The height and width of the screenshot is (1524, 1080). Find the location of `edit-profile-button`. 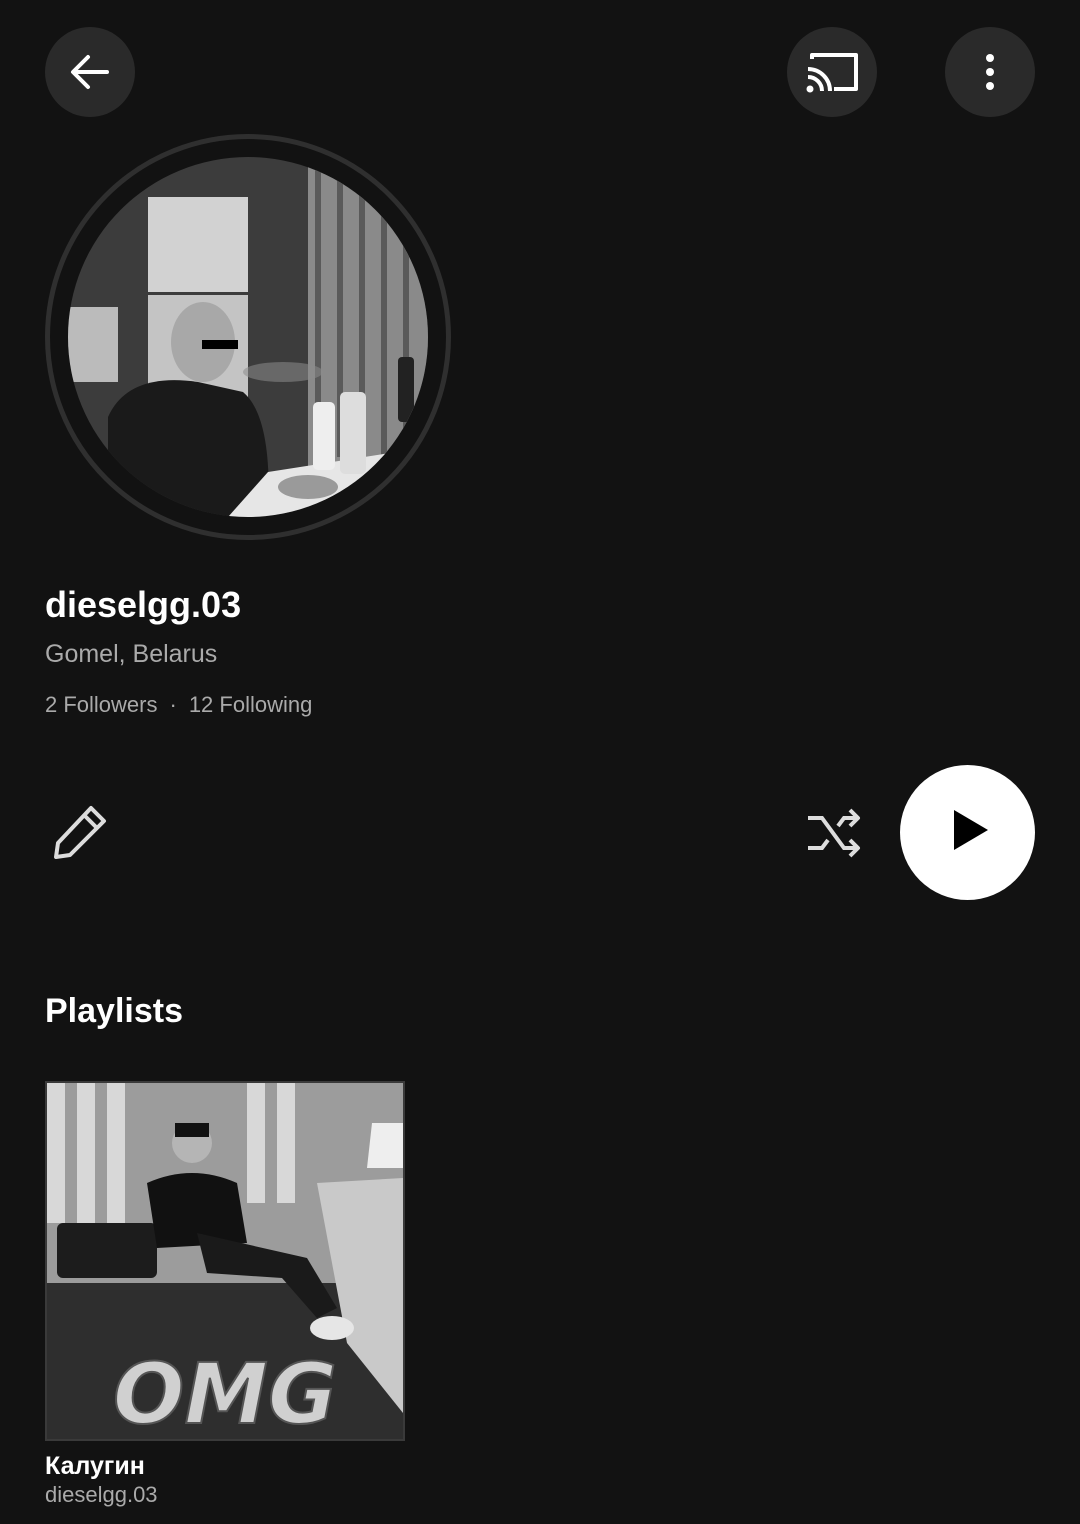

edit-profile-button is located at coordinates (80, 832).